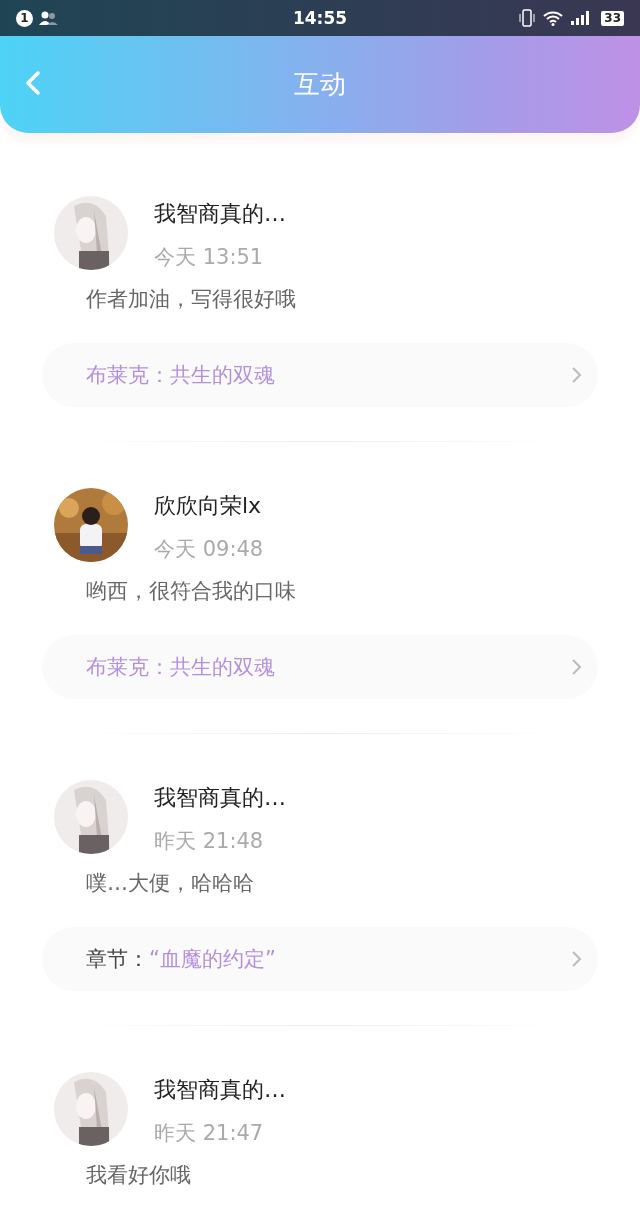 The height and width of the screenshot is (1221, 640). What do you see at coordinates (191, 591) in the screenshot?
I see `comment-text: 哟西，很符合我的口味` at bounding box center [191, 591].